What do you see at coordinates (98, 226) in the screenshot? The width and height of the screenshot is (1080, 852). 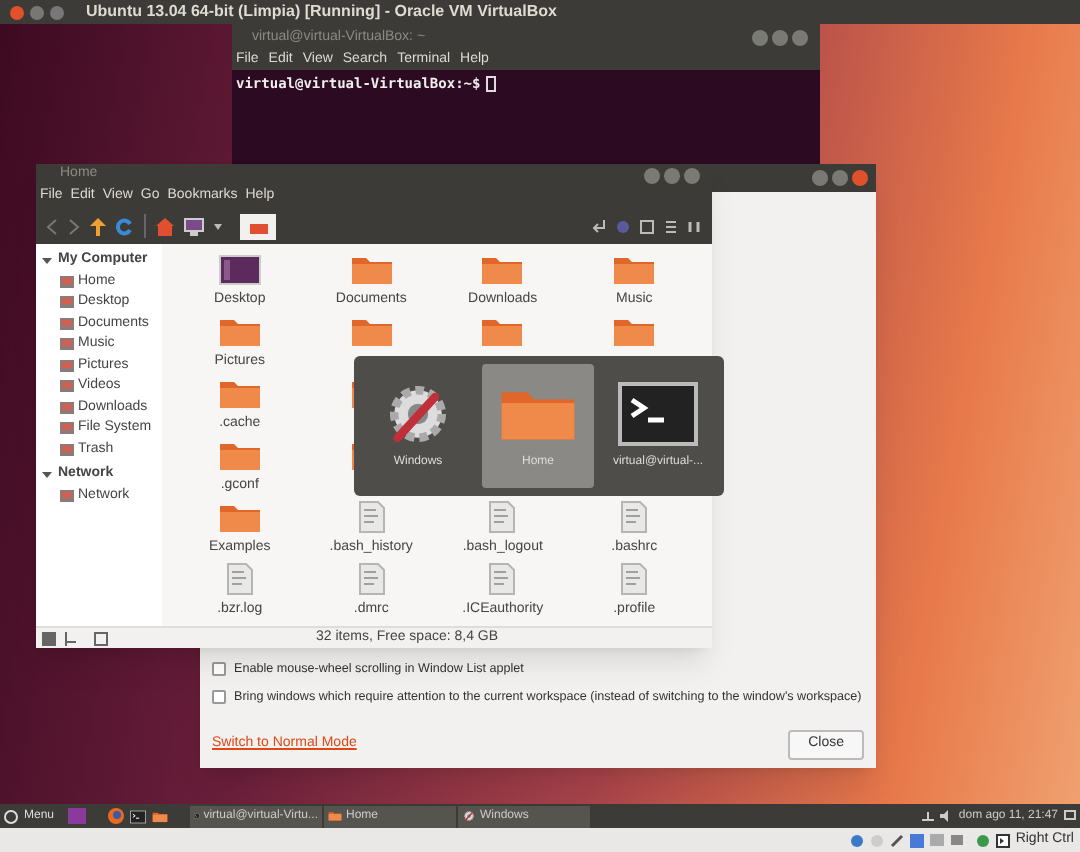 I see `up-arrow-icon` at bounding box center [98, 226].